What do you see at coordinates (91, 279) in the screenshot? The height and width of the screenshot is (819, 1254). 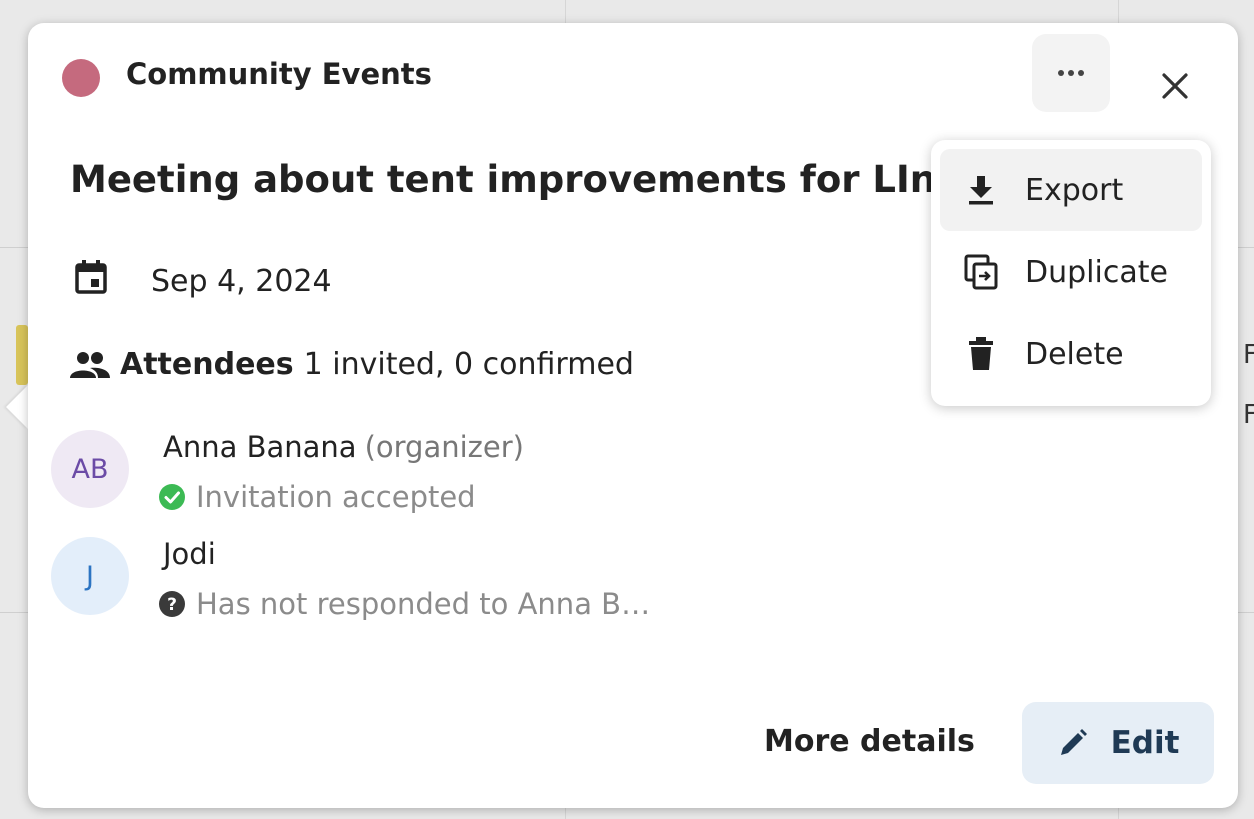 I see `calendar-icon` at bounding box center [91, 279].